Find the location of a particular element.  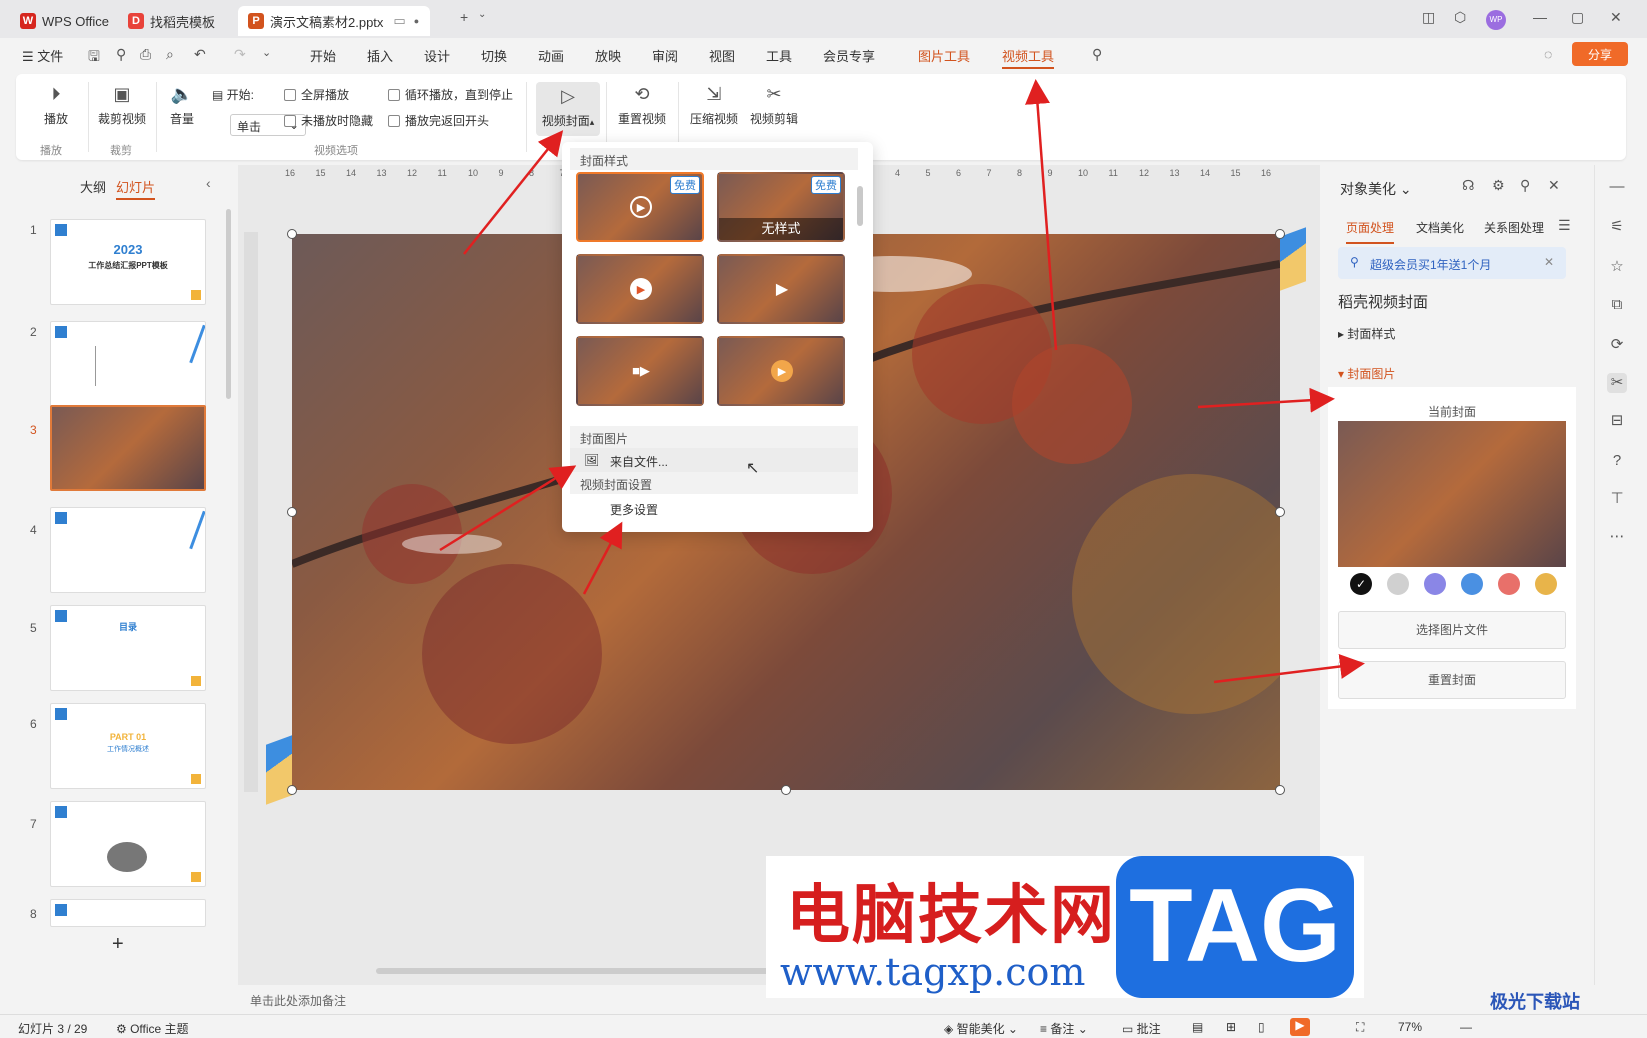

notes-toggle: ≡ 备注 ⌄ is located at coordinates (1064, 1028).